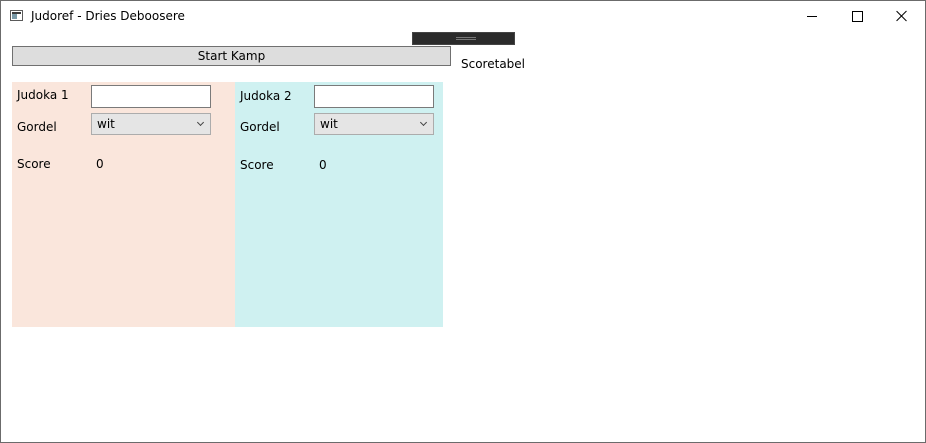 This screenshot has height=443, width=926. I want to click on judoka-2-panel: Judoka 2 Gordel wit Score 0, so click(339, 204).